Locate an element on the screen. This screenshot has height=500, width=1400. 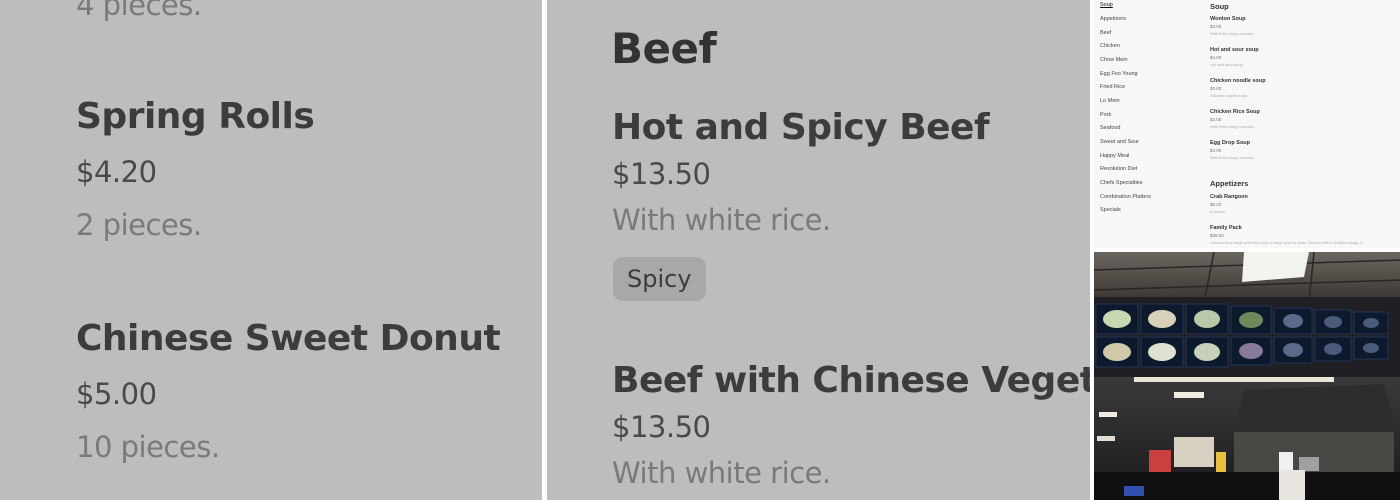
menu-item-price: $28.00 is located at coordinates (1217, 235).